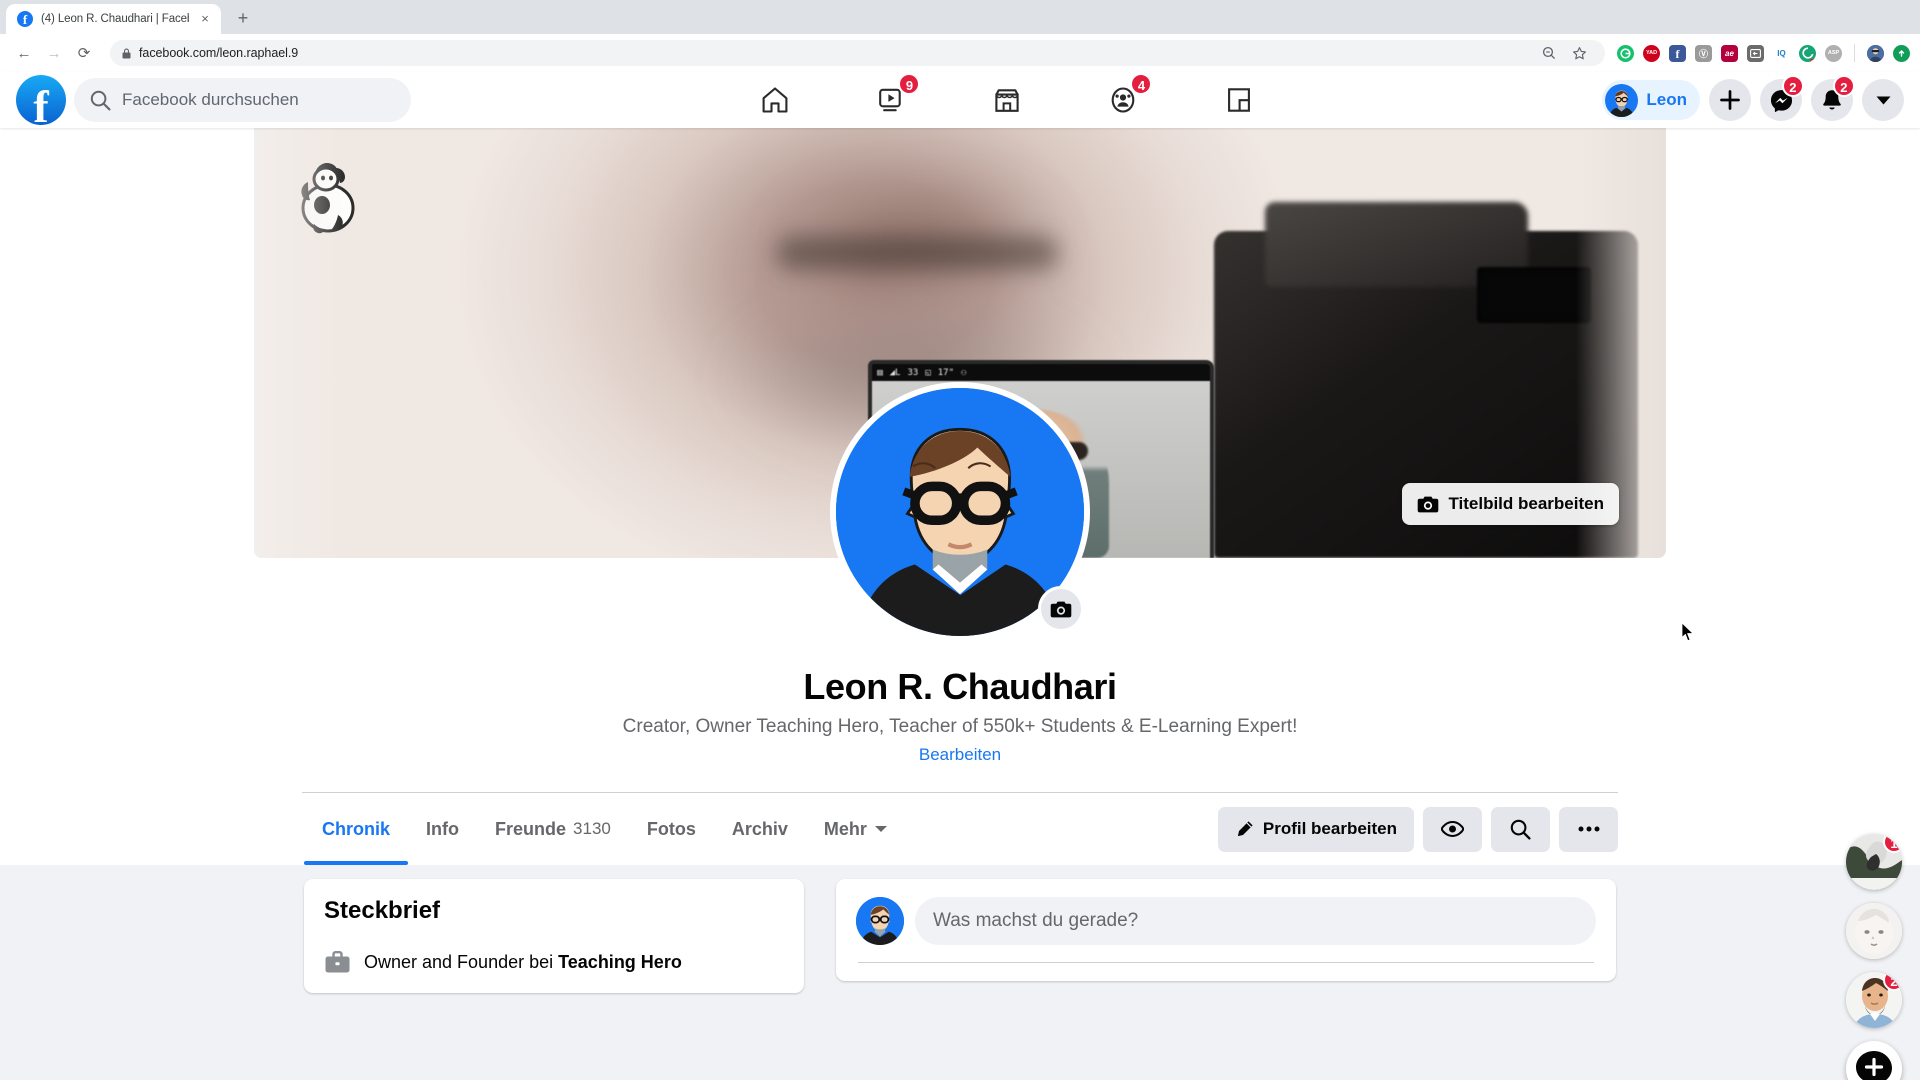 This screenshot has width=1920, height=1080. Describe the element at coordinates (1244, 829) in the screenshot. I see `pencil-icon` at that location.